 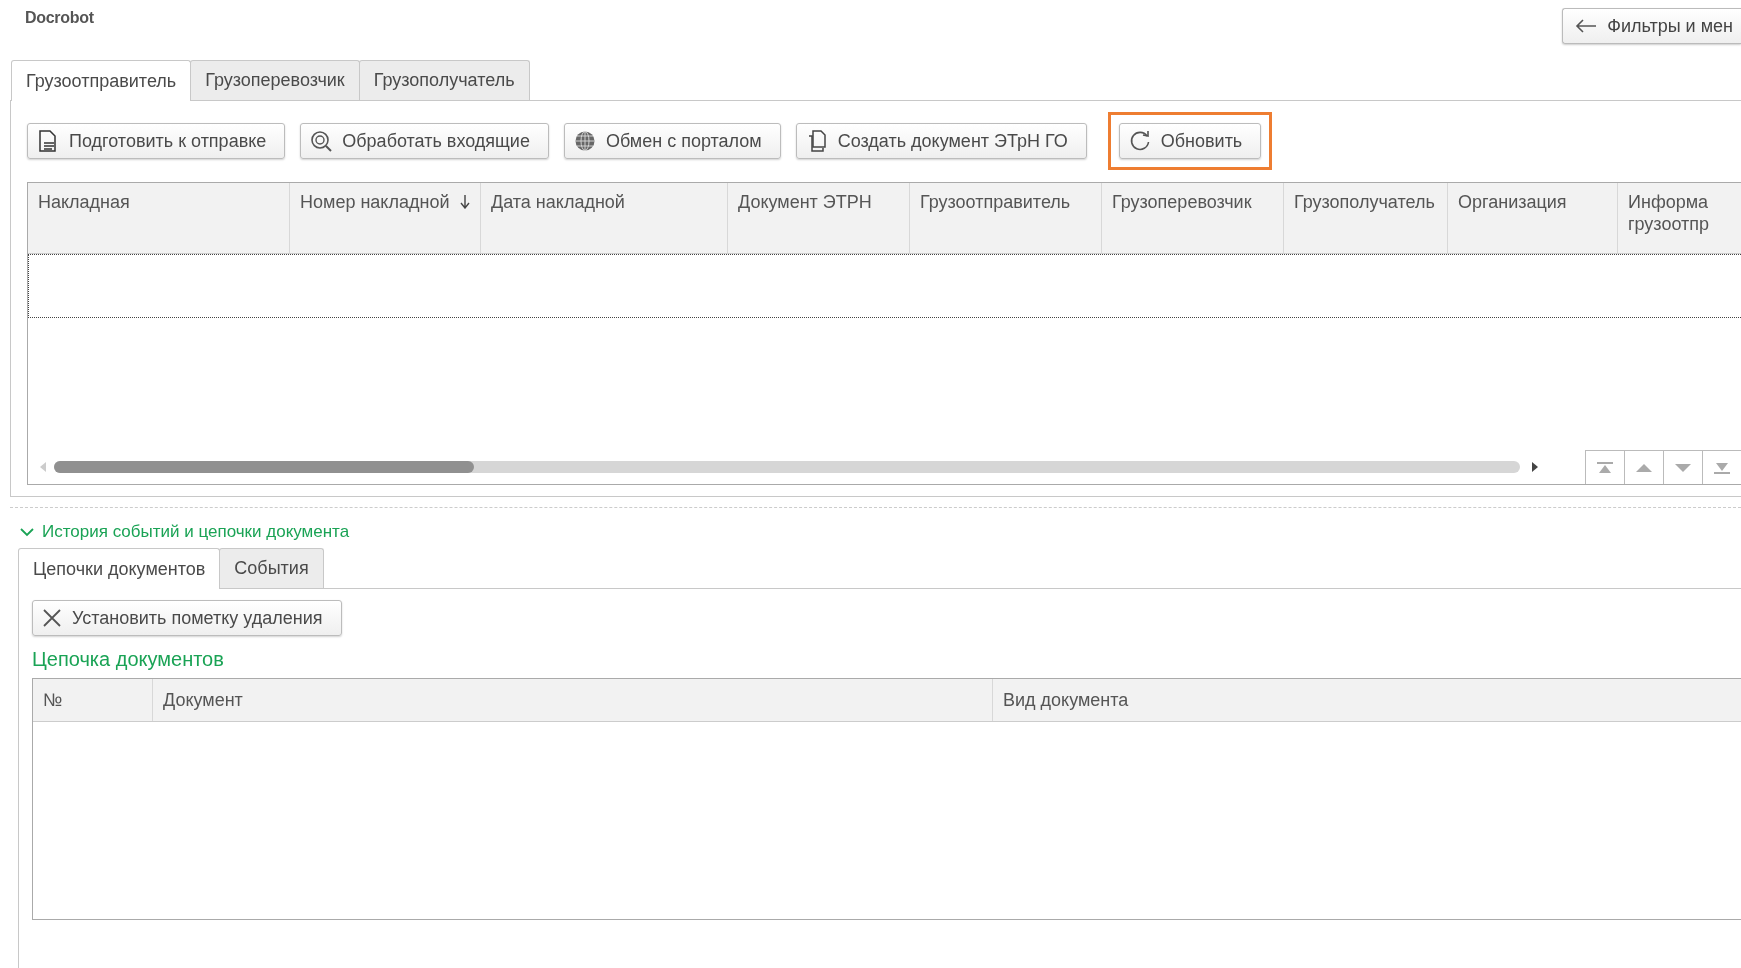 I want to click on next-row-button, so click(x=1682, y=467).